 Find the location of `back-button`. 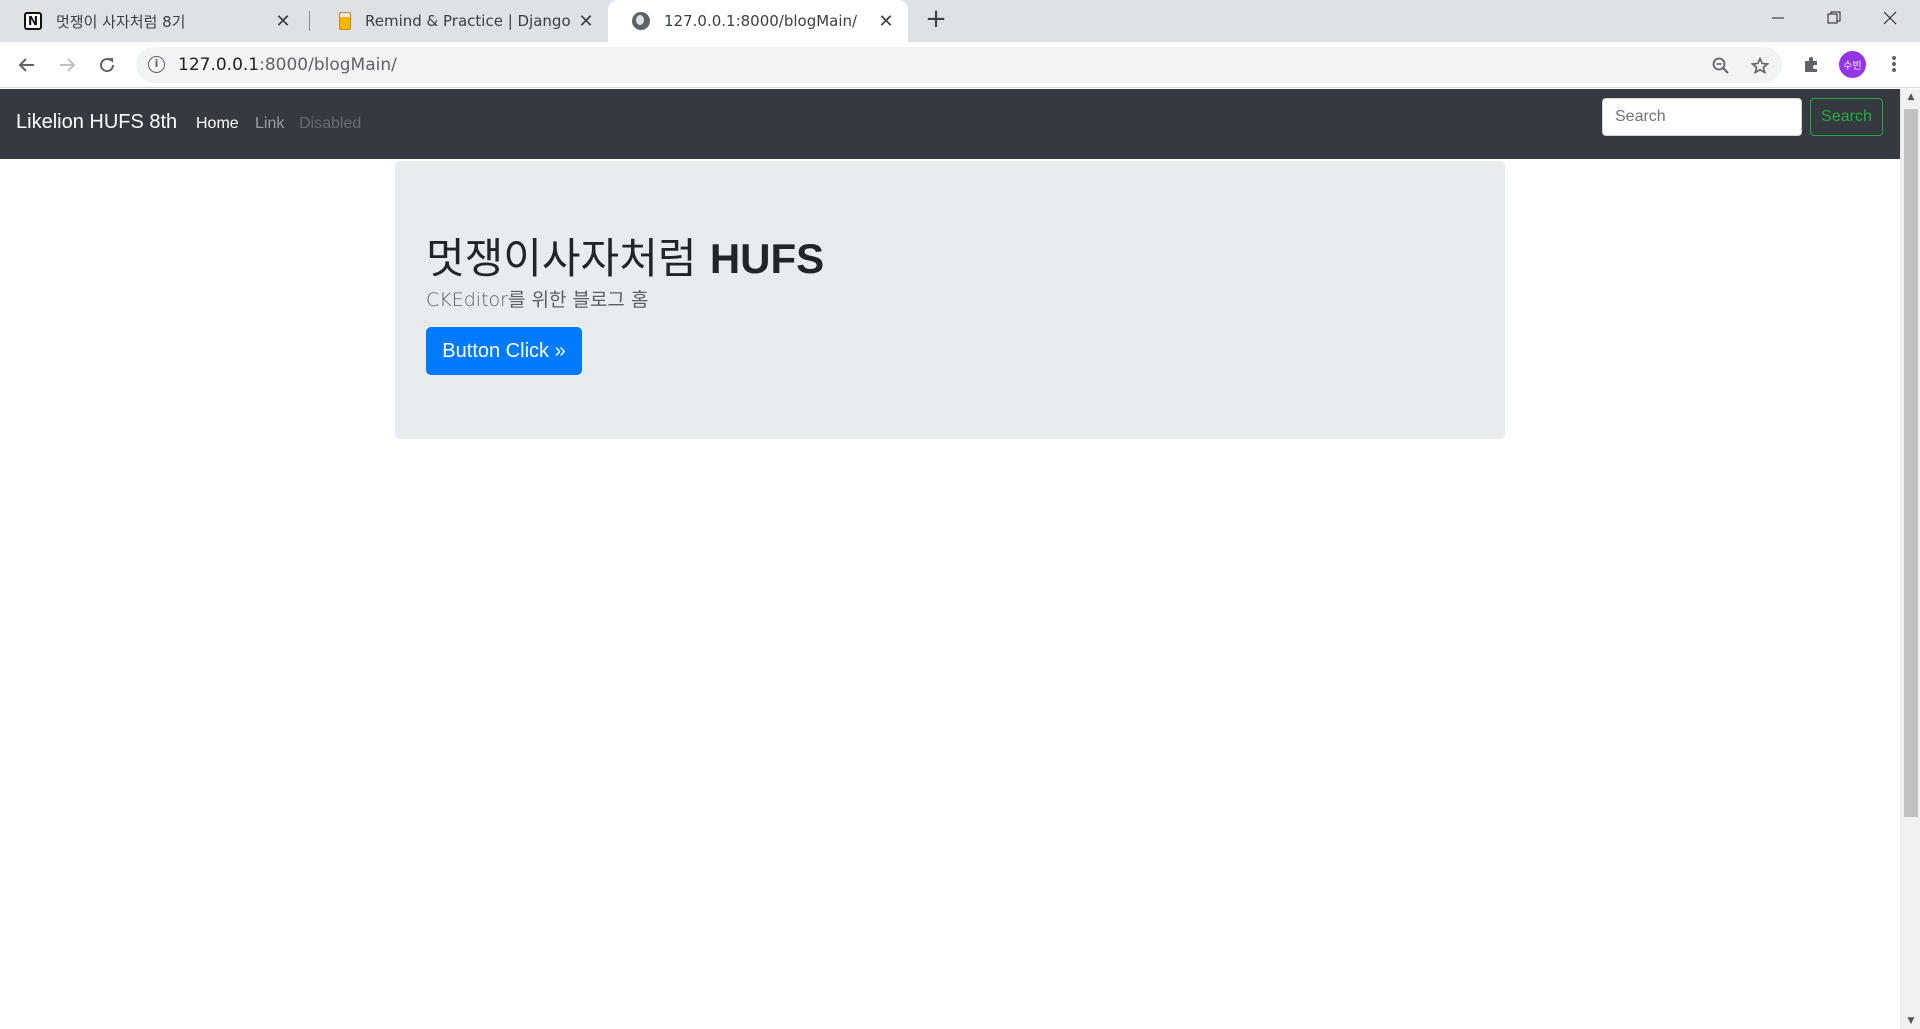

back-button is located at coordinates (27, 65).